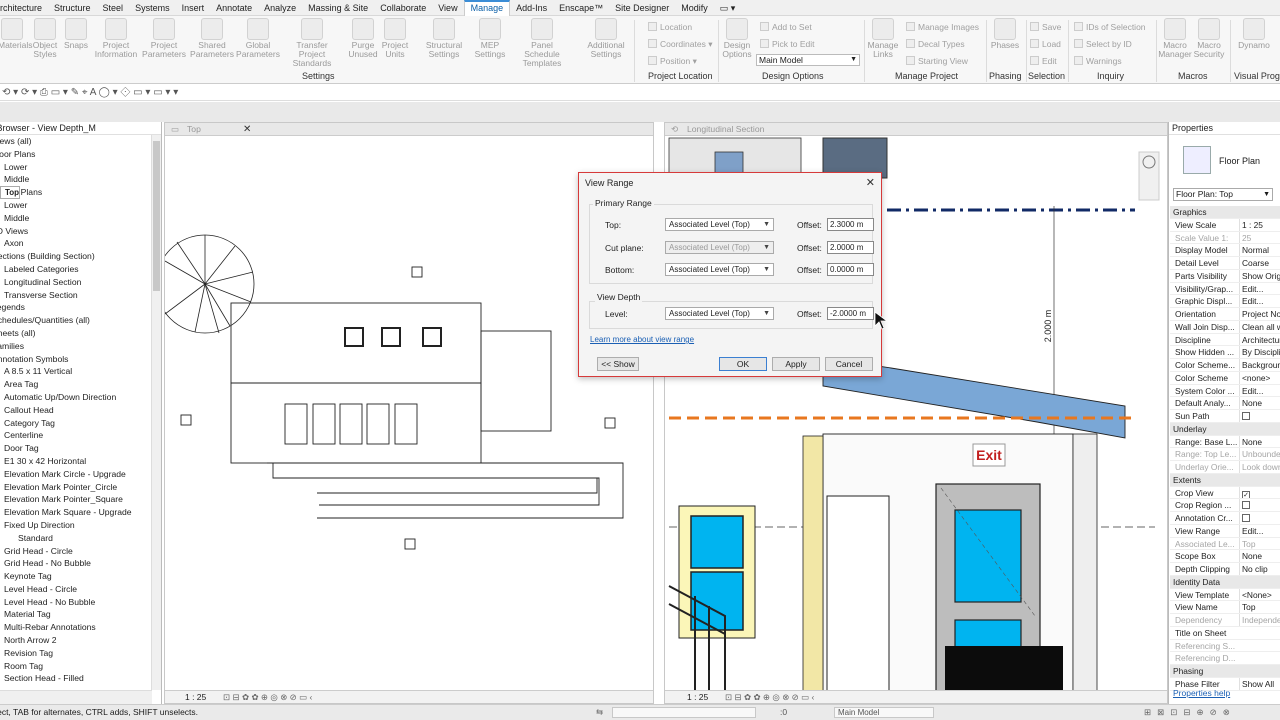 This screenshot has width=1280, height=720. What do you see at coordinates (490, 37) in the screenshot?
I see `mep-settings-button: MEP Settings` at bounding box center [490, 37].